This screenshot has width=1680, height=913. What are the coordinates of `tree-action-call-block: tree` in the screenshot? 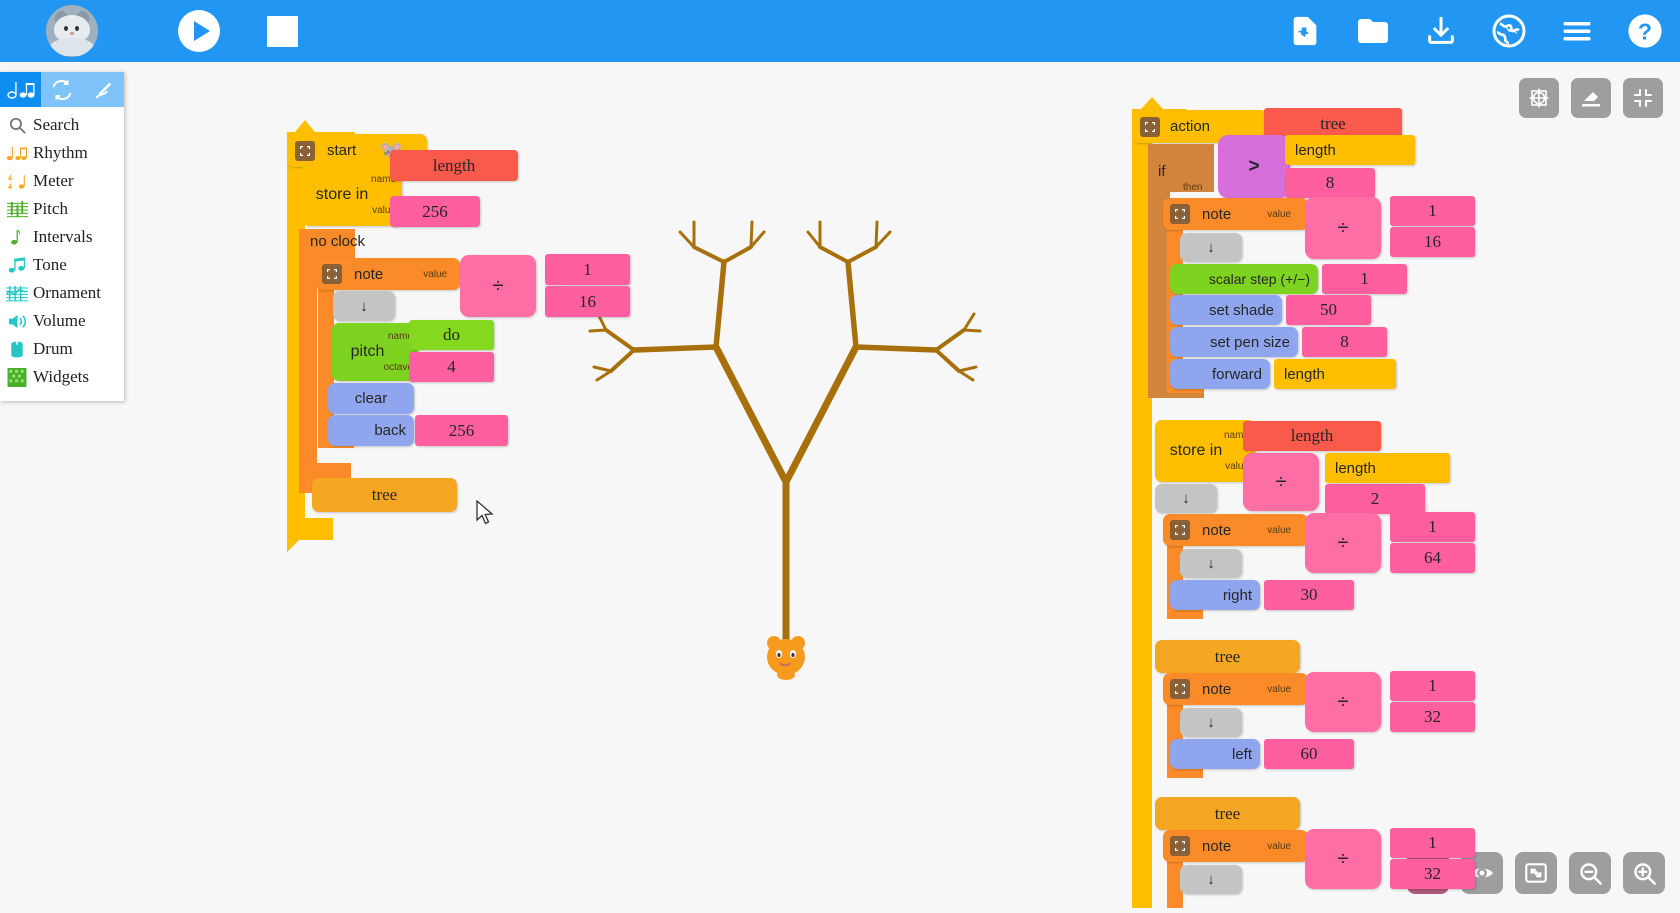 It's located at (384, 495).